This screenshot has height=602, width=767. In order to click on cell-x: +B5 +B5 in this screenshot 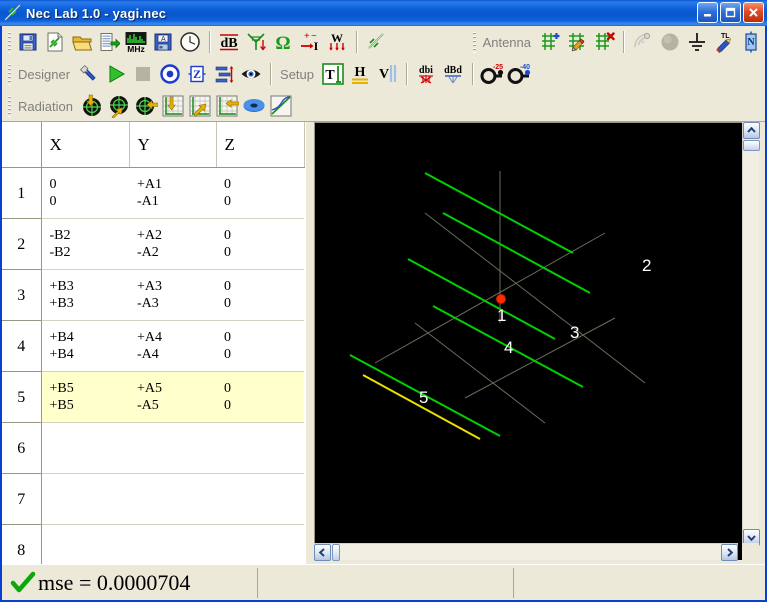, I will do `click(85, 397)`.